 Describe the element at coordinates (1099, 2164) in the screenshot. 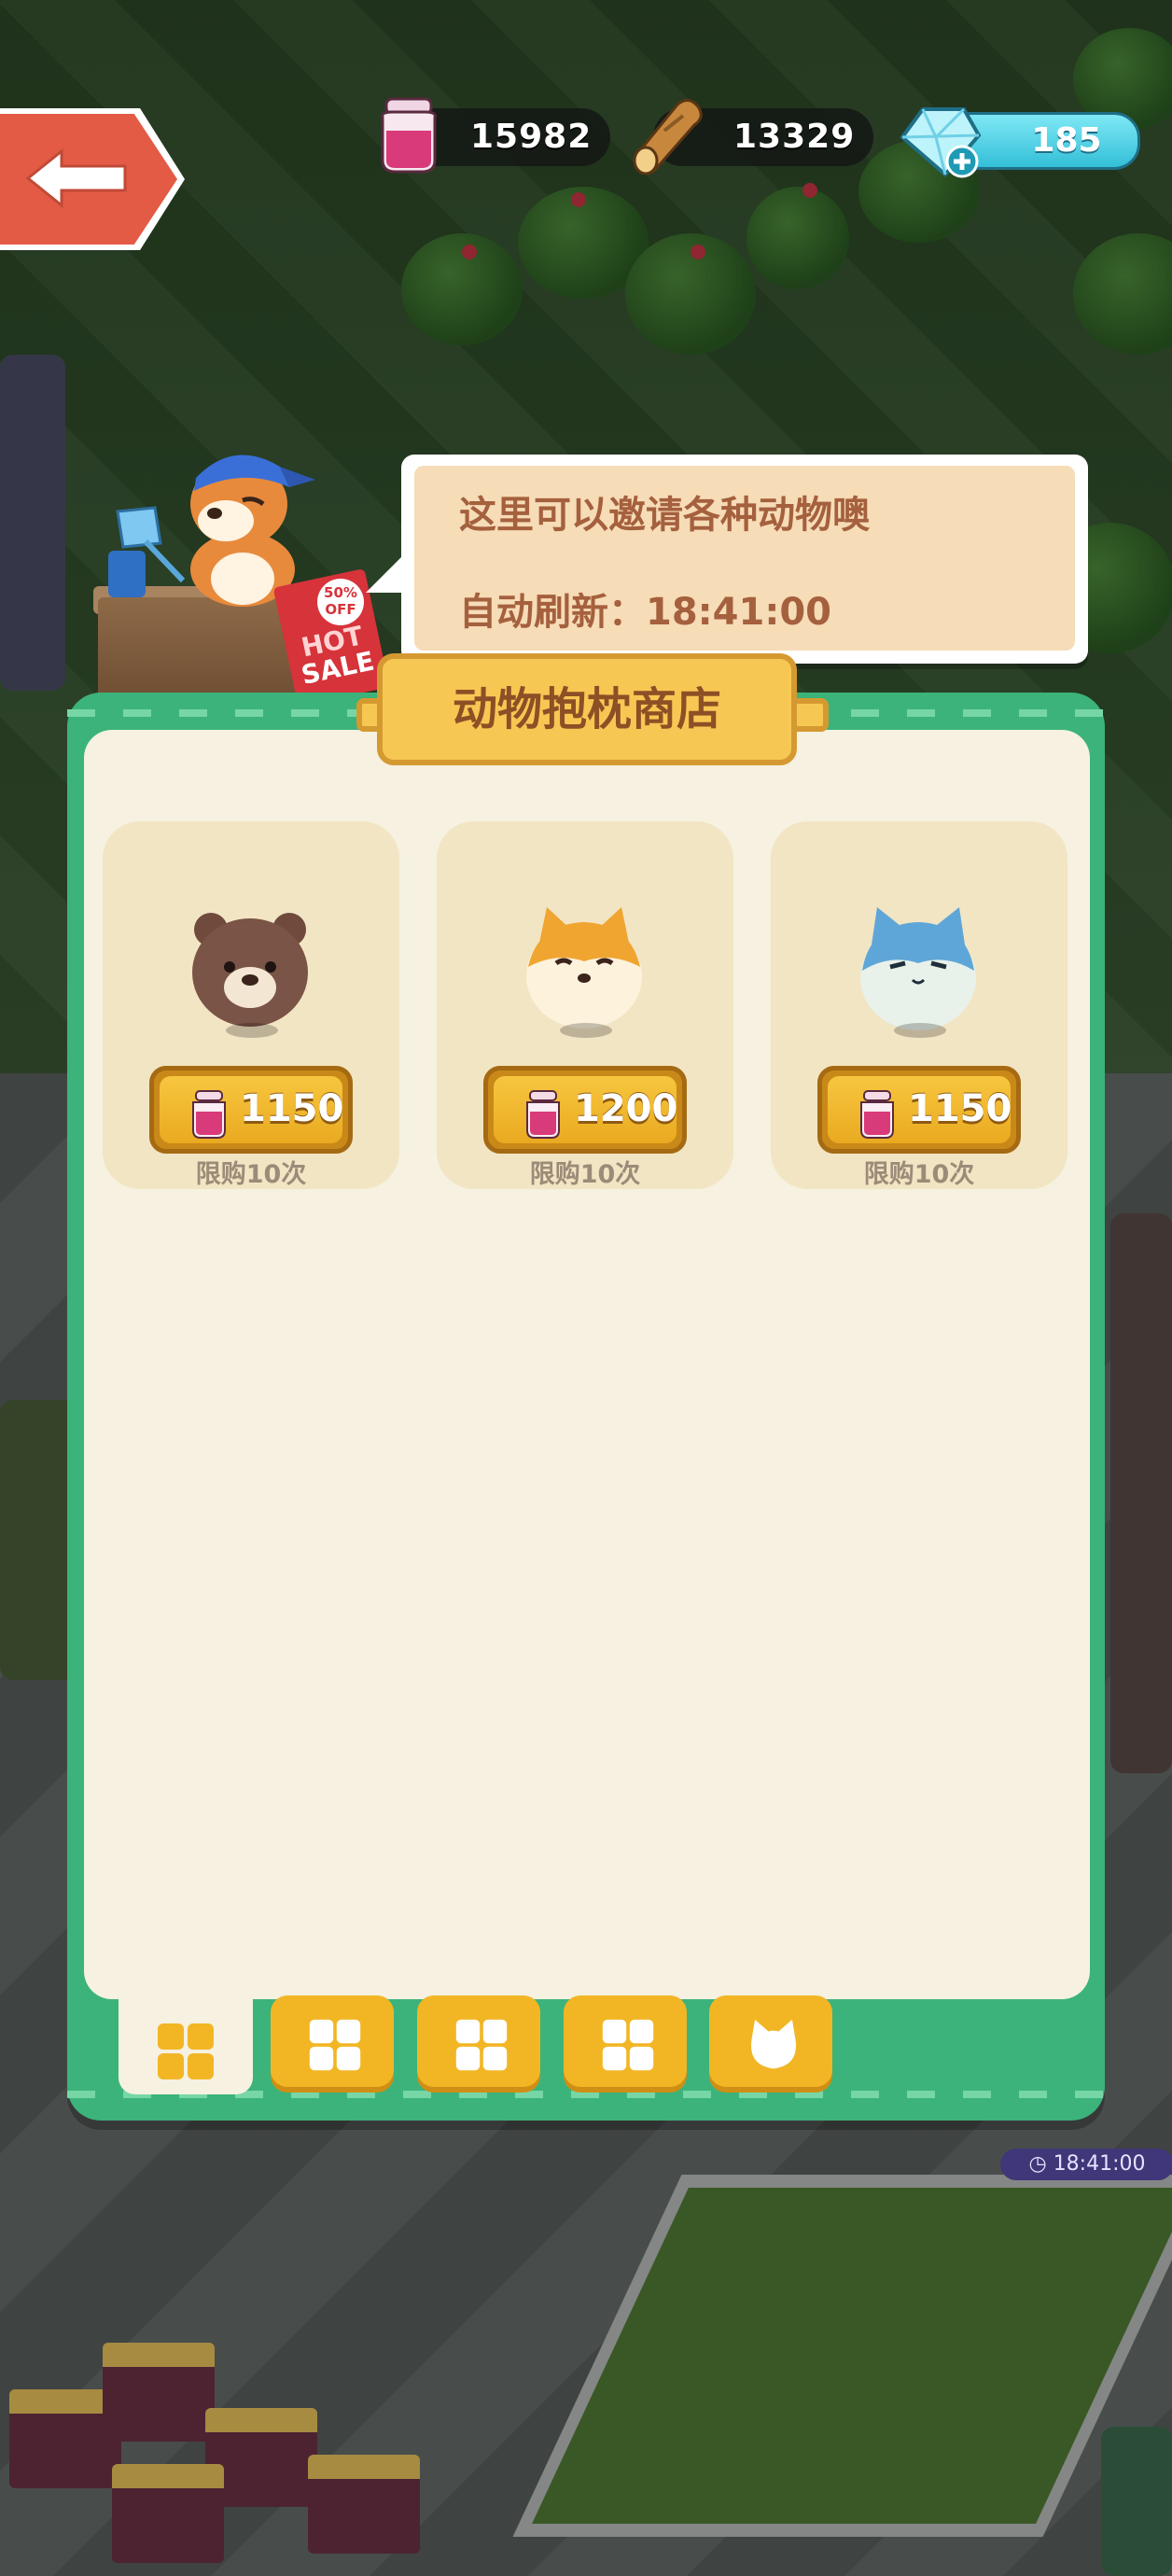

I see `timer-value: 18:41:00` at that location.